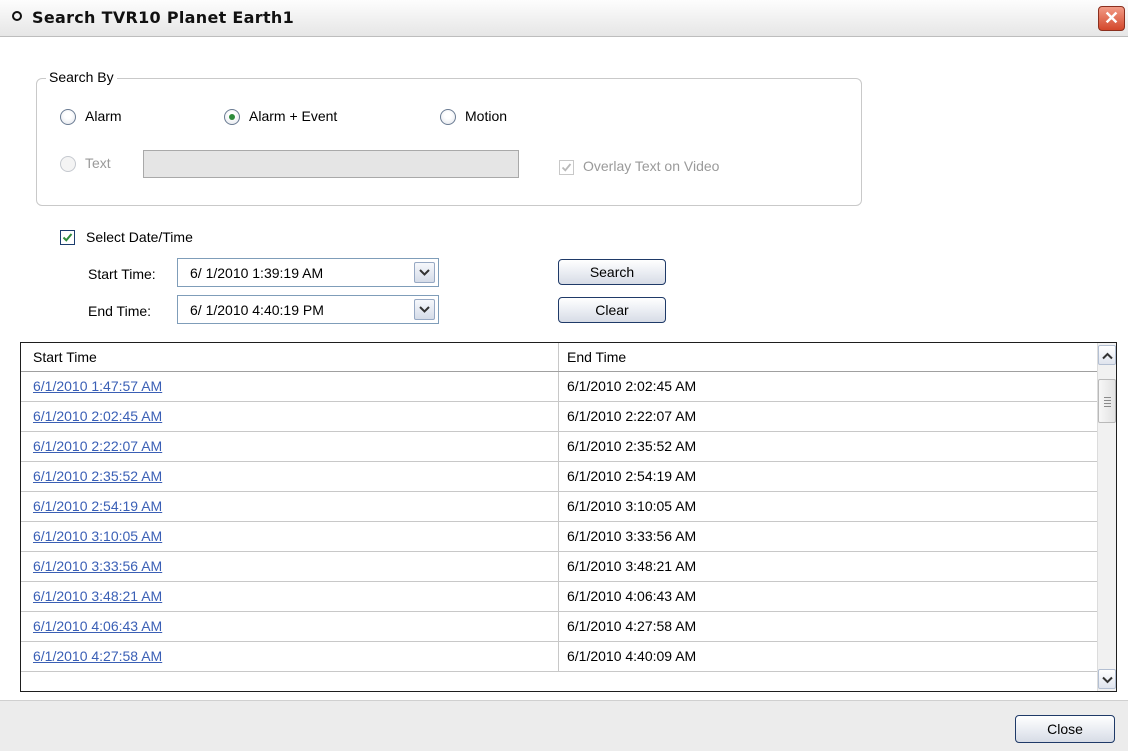  Describe the element at coordinates (97, 506) in the screenshot. I see `start-time-link: 6/1/2010 2:54:19 AM` at that location.